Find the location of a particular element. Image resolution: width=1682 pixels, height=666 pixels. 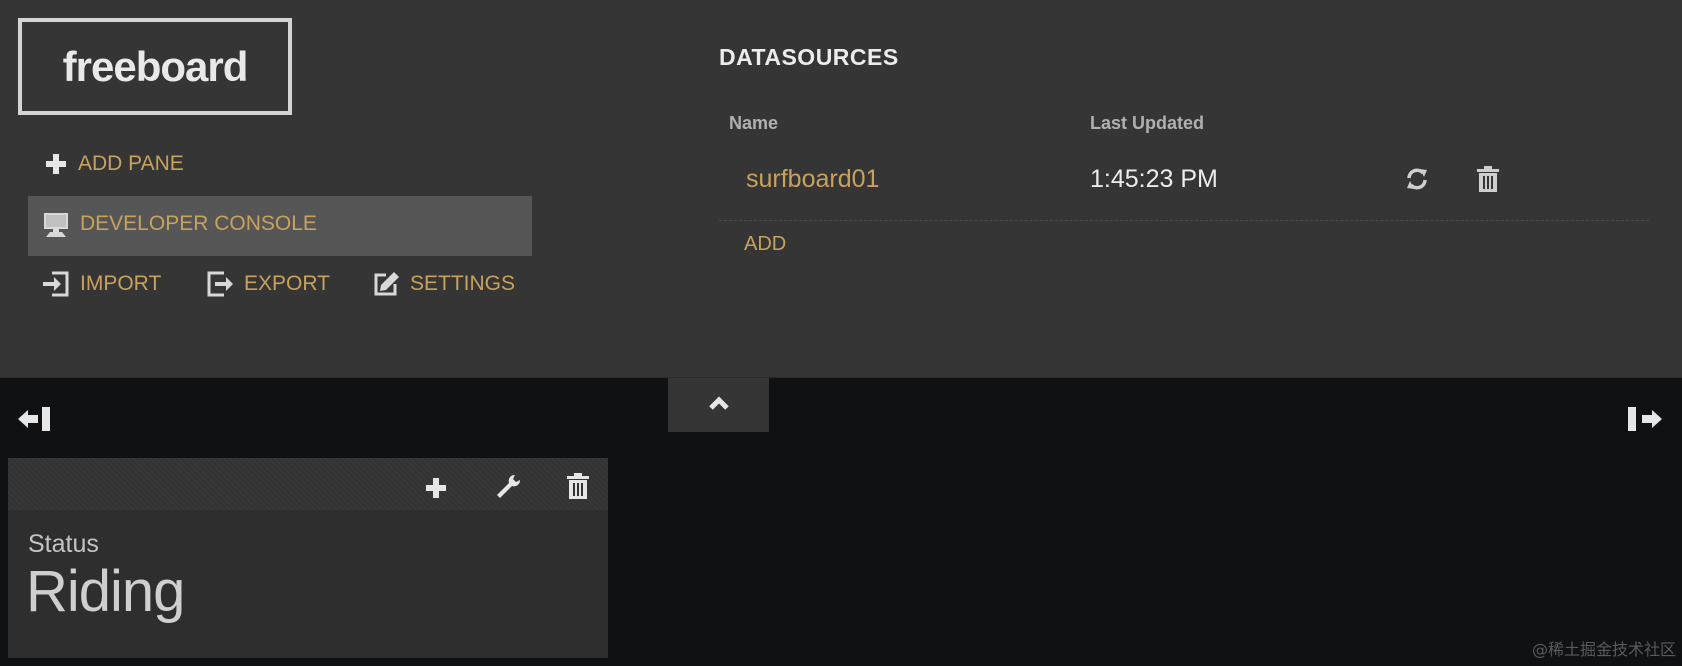

datasource-divider is located at coordinates (1184, 220).